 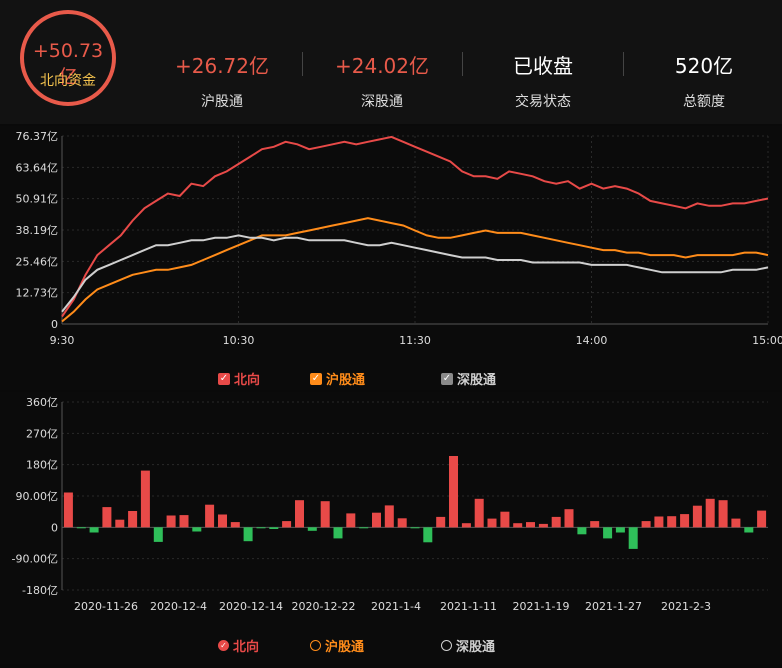 I want to click on stat-value: 已收盘, so click(x=543, y=66).